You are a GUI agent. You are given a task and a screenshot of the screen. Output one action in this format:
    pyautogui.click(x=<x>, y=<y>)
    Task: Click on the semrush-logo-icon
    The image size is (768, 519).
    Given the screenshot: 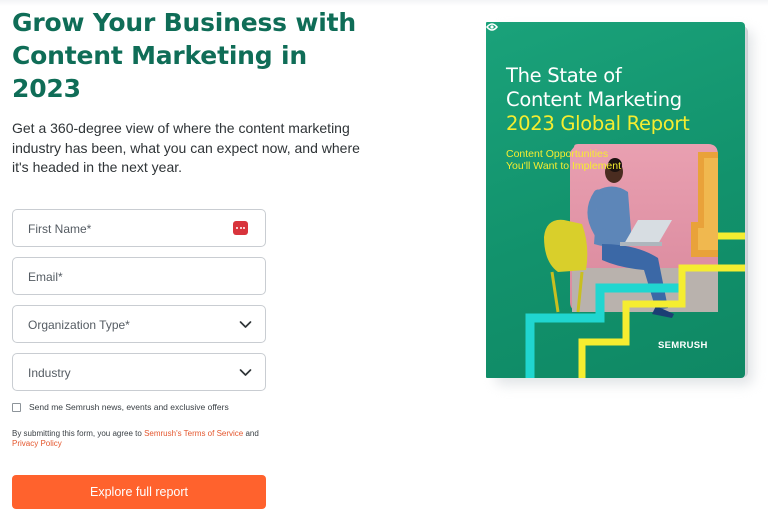 What is the action you would take?
    pyautogui.click(x=492, y=27)
    